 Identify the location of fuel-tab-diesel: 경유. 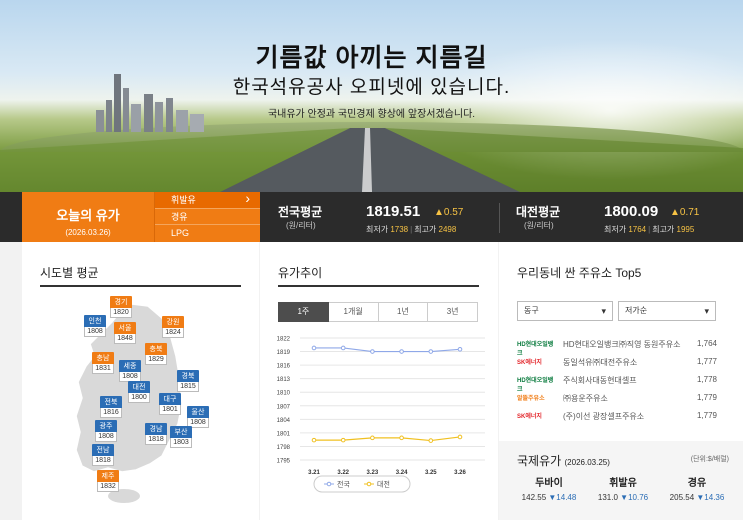
(207, 217).